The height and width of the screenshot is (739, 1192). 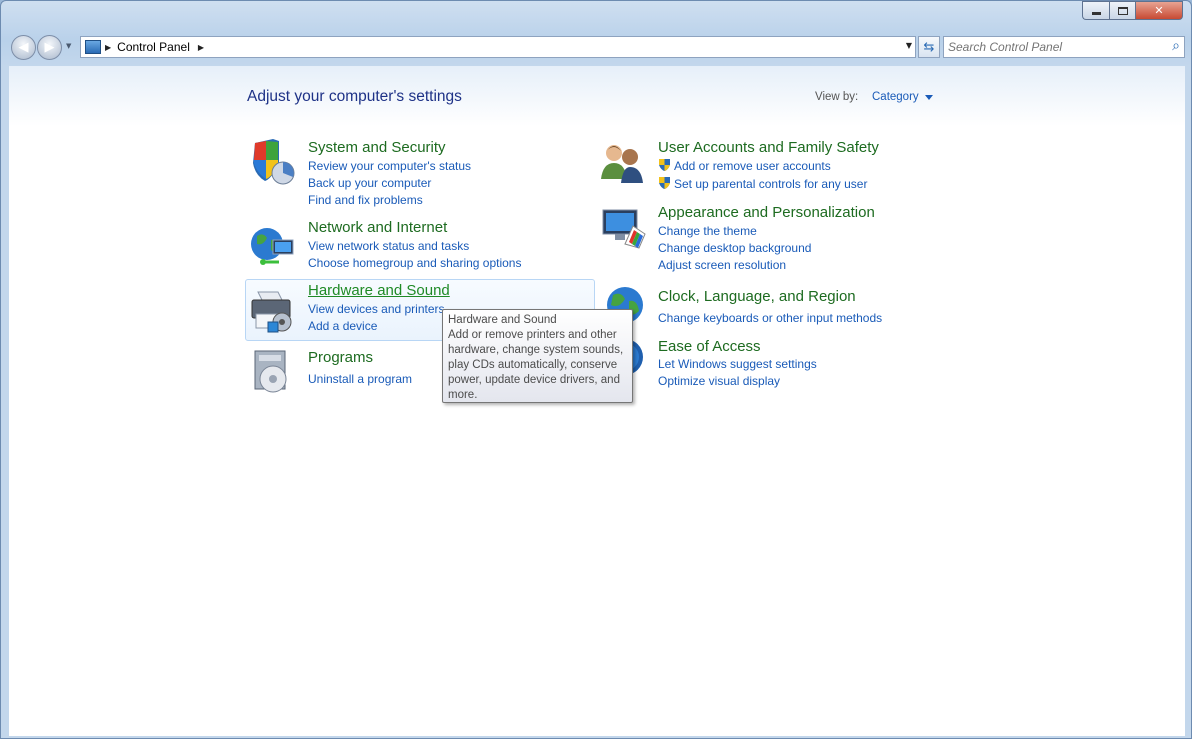 I want to click on category-title: Ease of Access, so click(x=709, y=346).